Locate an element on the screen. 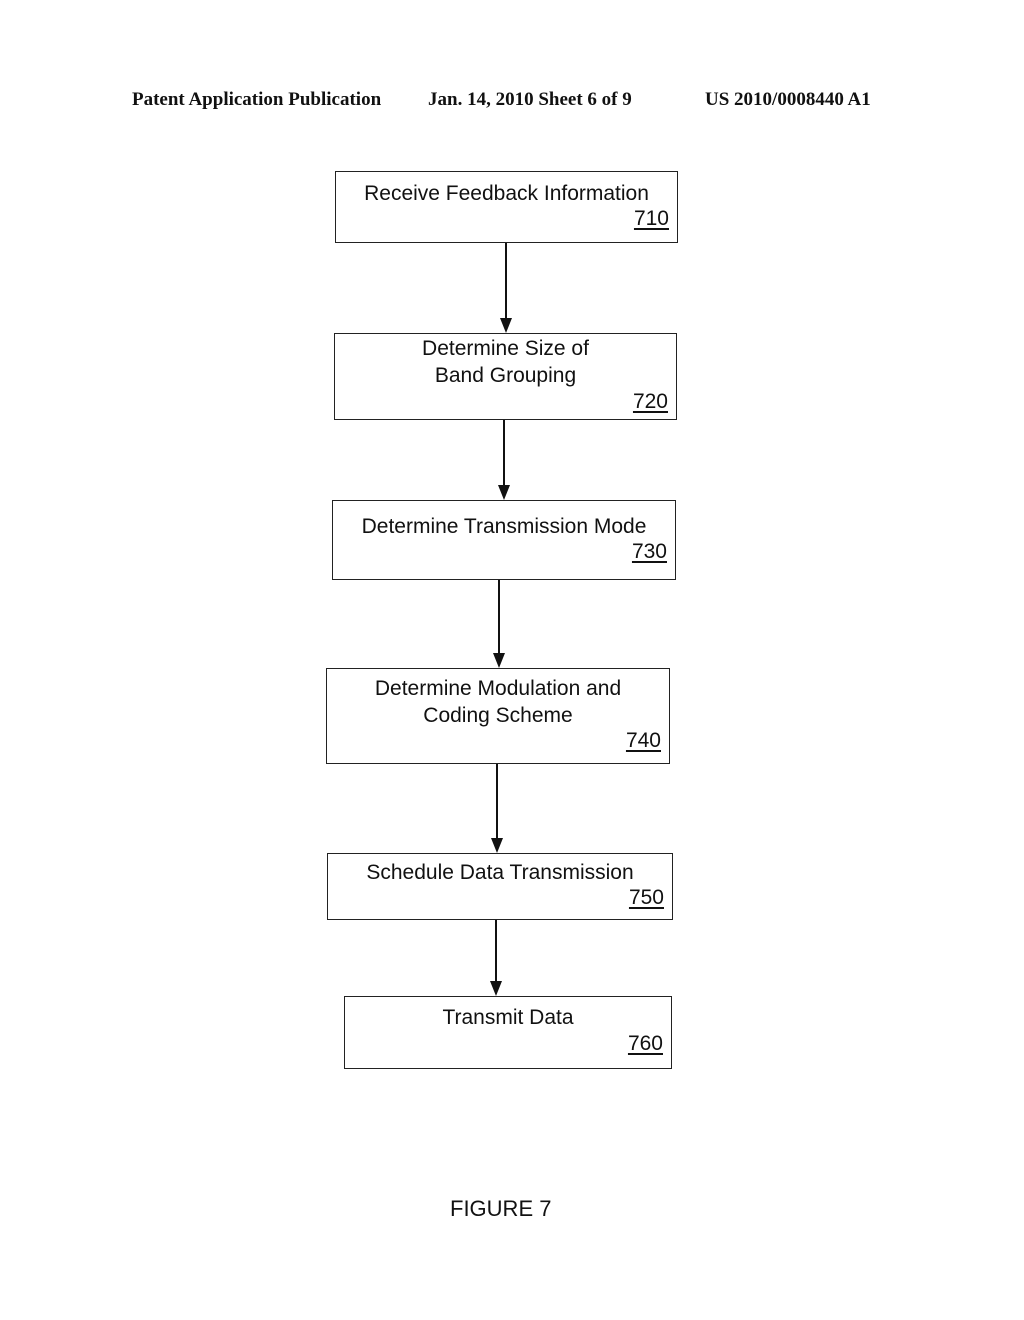 This screenshot has width=1024, height=1320. step-reference-number: 720 is located at coordinates (650, 401).